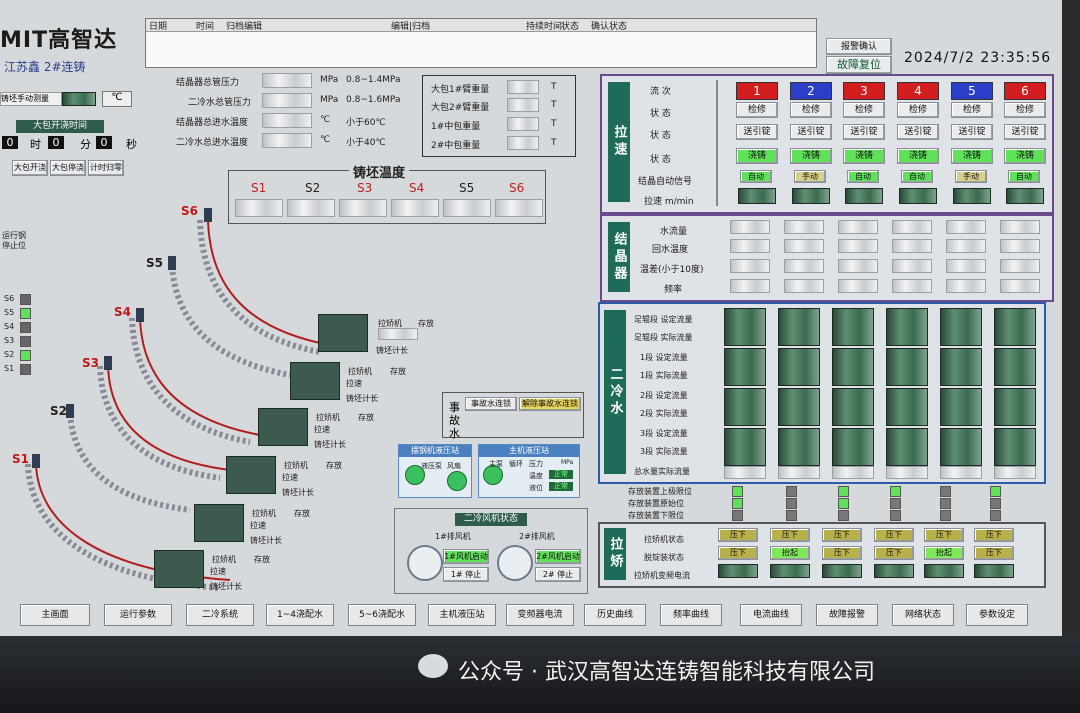 The width and height of the screenshot is (1080, 713). What do you see at coordinates (264, 524) in the screenshot?
I see `withdrawal-machine-s2: 拉矫机 存放 拉速 铸坯计长` at bounding box center [264, 524].